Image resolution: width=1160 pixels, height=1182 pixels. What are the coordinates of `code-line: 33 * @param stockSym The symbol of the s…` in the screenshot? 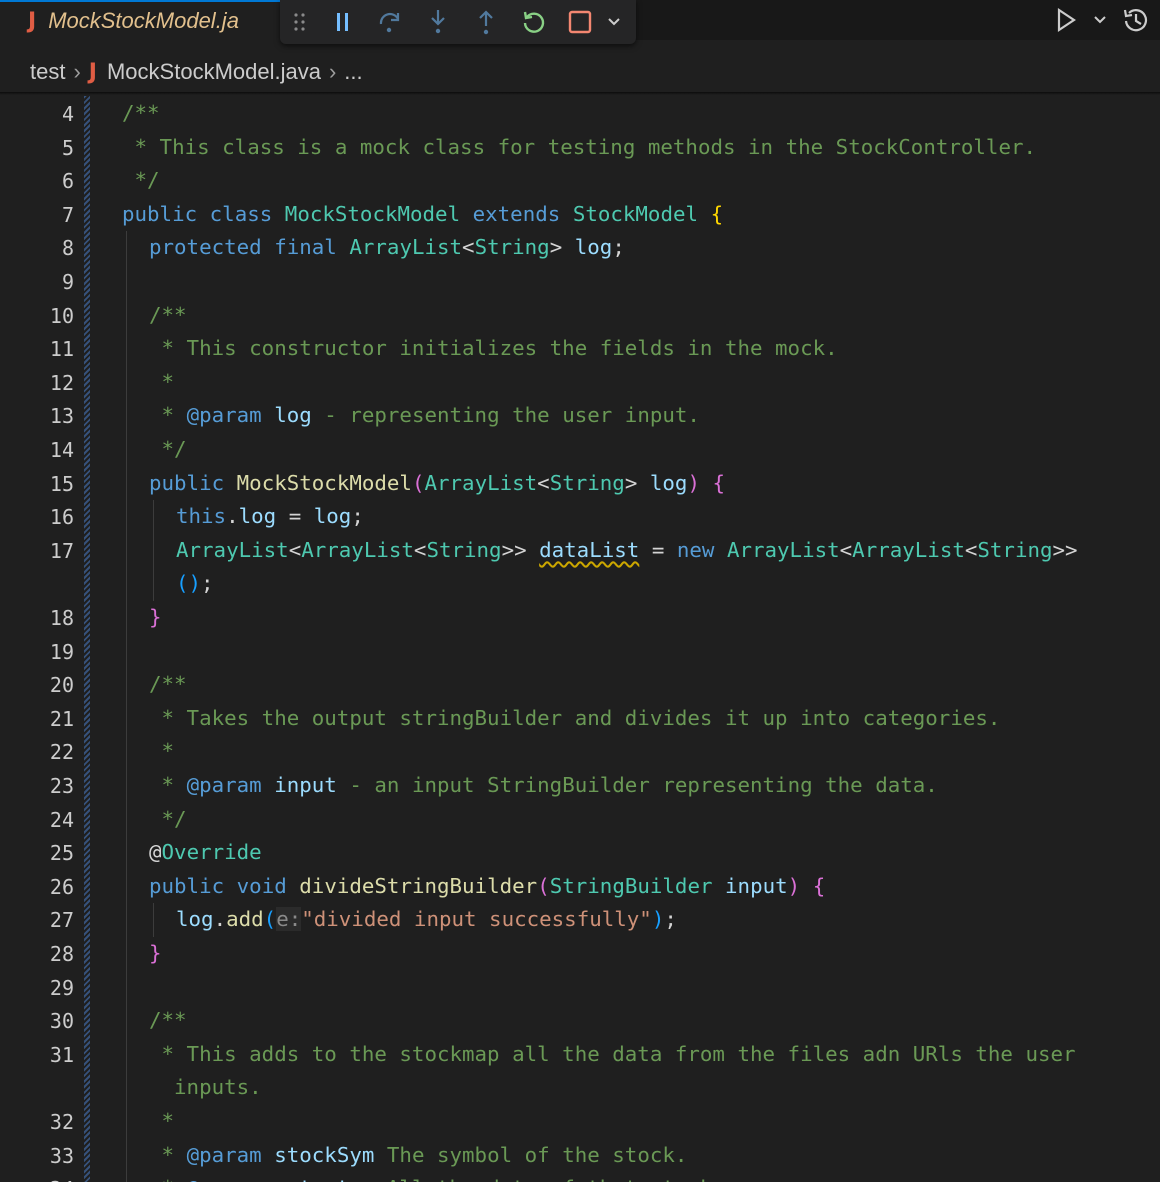 It's located at (580, 1155).